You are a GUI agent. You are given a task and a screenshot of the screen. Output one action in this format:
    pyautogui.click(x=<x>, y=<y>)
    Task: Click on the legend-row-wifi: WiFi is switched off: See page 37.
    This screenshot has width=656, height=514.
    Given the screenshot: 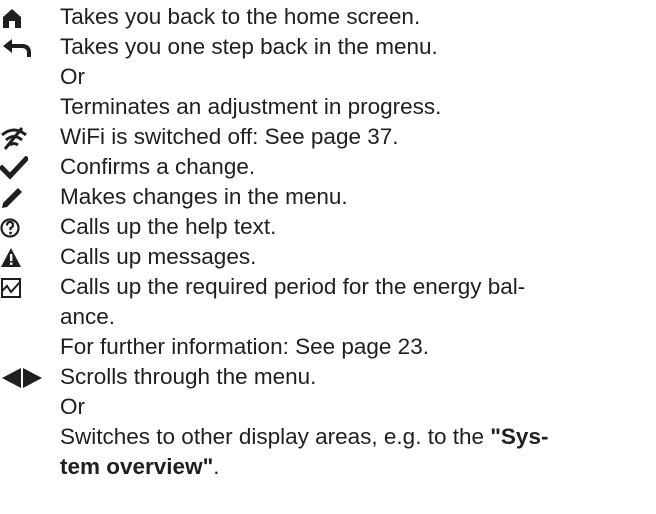 What is the action you would take?
    pyautogui.click(x=328, y=137)
    